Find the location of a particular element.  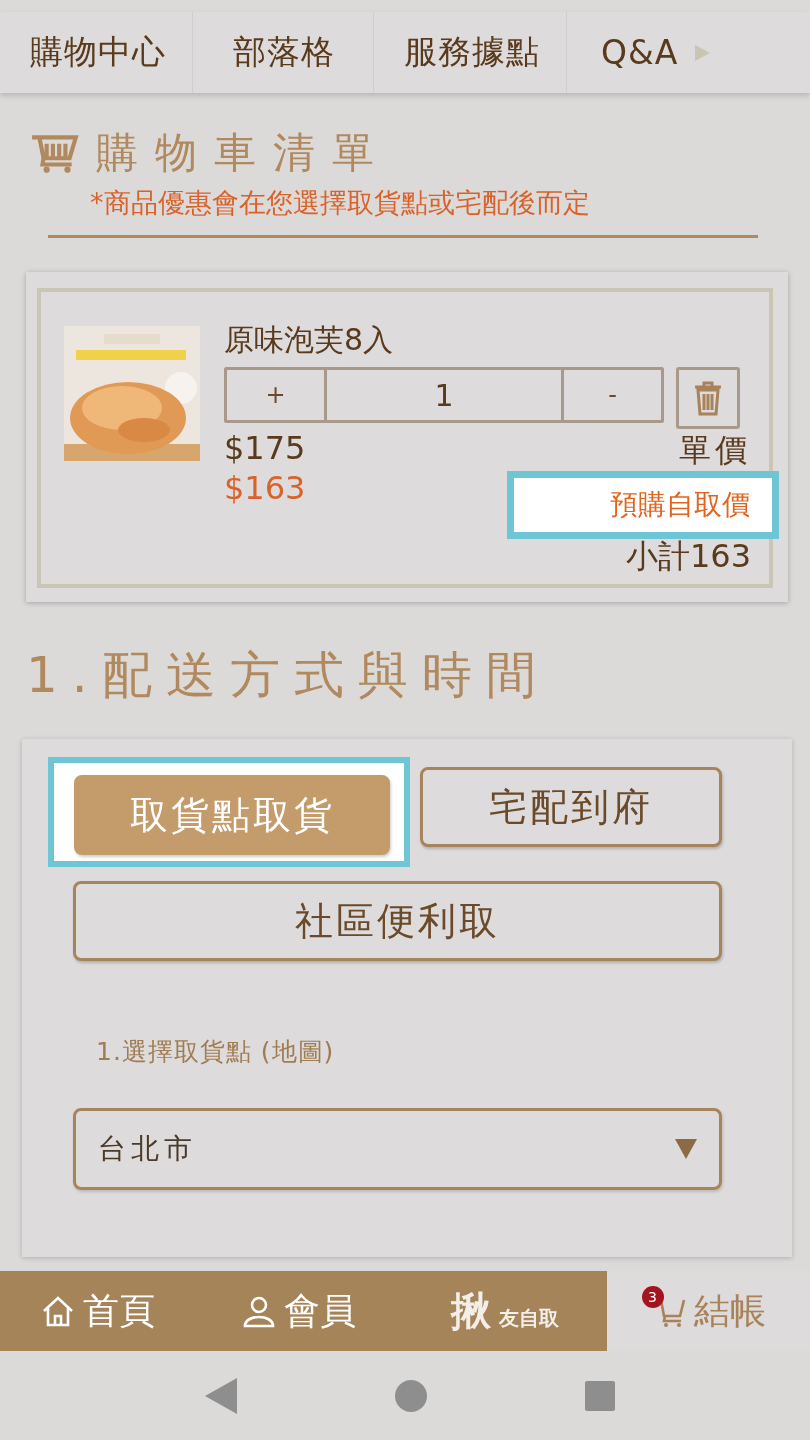

dropdown-icon is located at coordinates (686, 1149).